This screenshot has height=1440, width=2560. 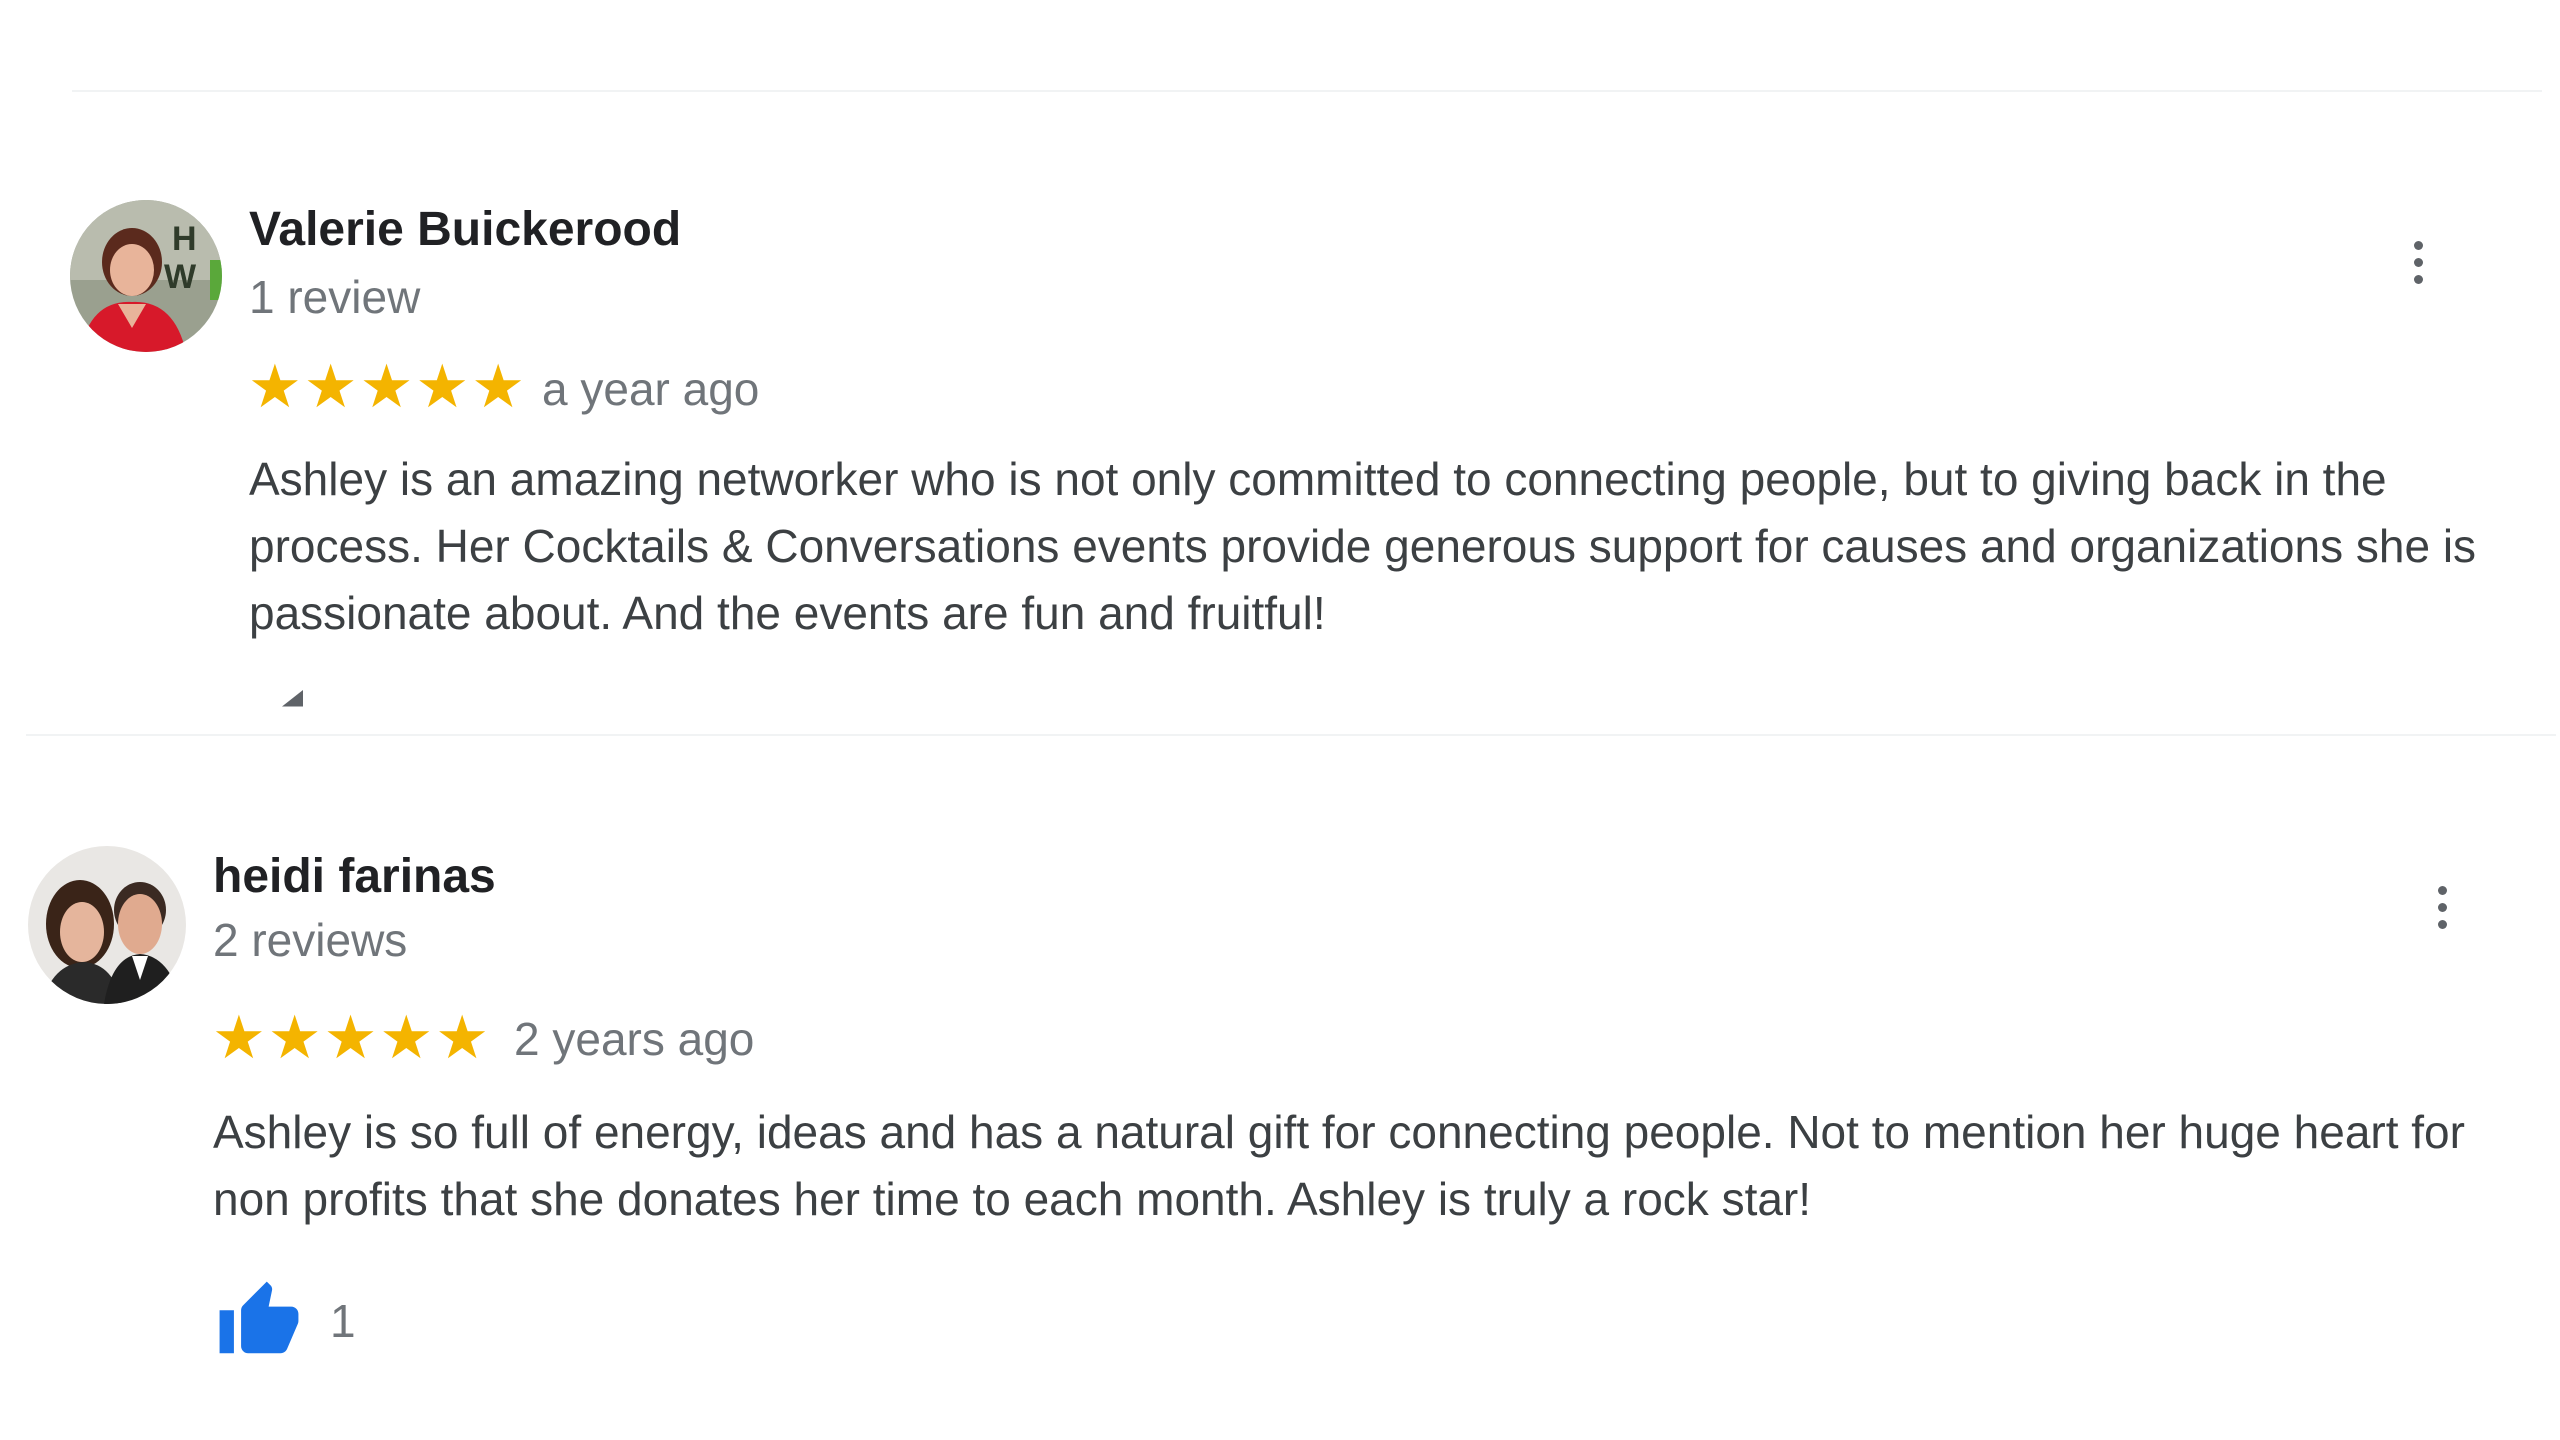 I want to click on review-date: 2 years ago, so click(x=634, y=1039).